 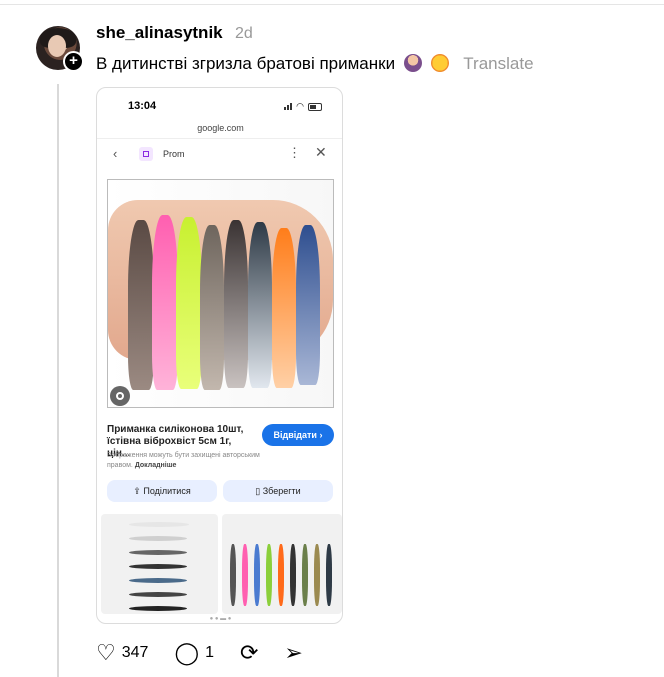 I want to click on heart-icon: ♡, so click(x=106, y=652).